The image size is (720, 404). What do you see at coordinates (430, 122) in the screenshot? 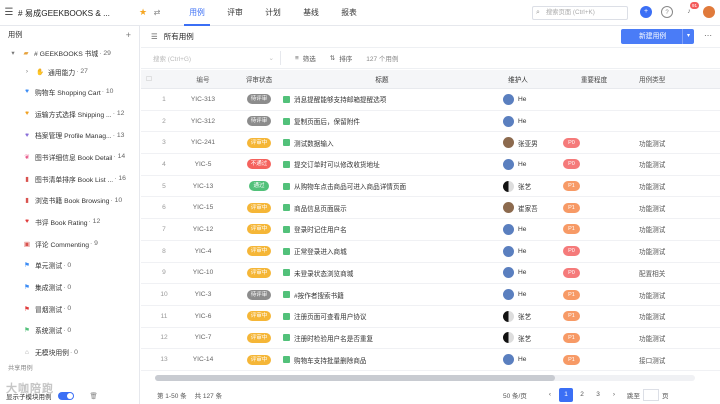
I see `table-row: 2 YIC-312 待评审 复制页面后，保留附件 He` at bounding box center [430, 122].